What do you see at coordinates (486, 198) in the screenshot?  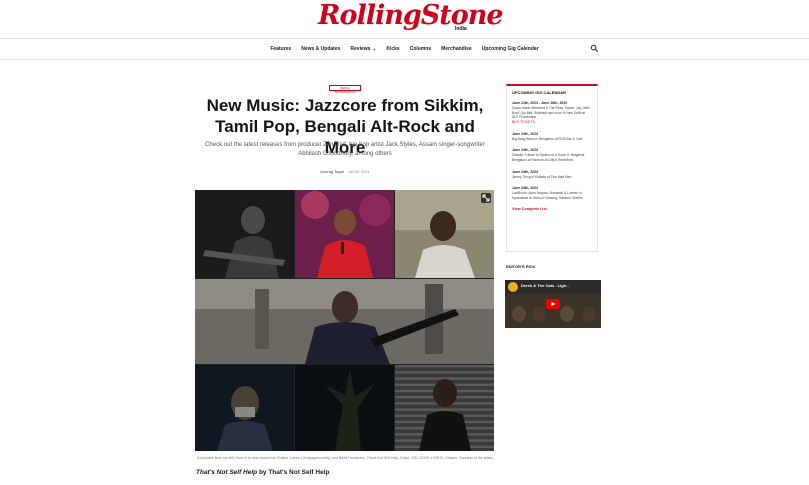 I see `expand-icon` at bounding box center [486, 198].